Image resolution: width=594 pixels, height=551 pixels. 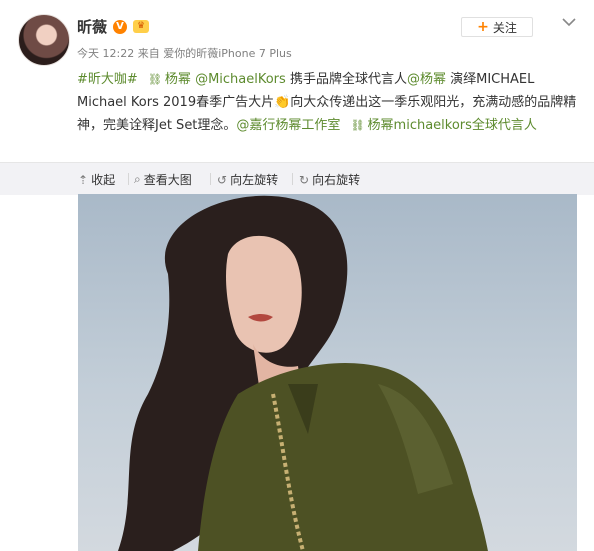 I want to click on image-toolbar: ⇡ 收起 ⌕ 查看大图 ↺ 向左旋转 ↻ 向右旋转, so click(x=297, y=178).